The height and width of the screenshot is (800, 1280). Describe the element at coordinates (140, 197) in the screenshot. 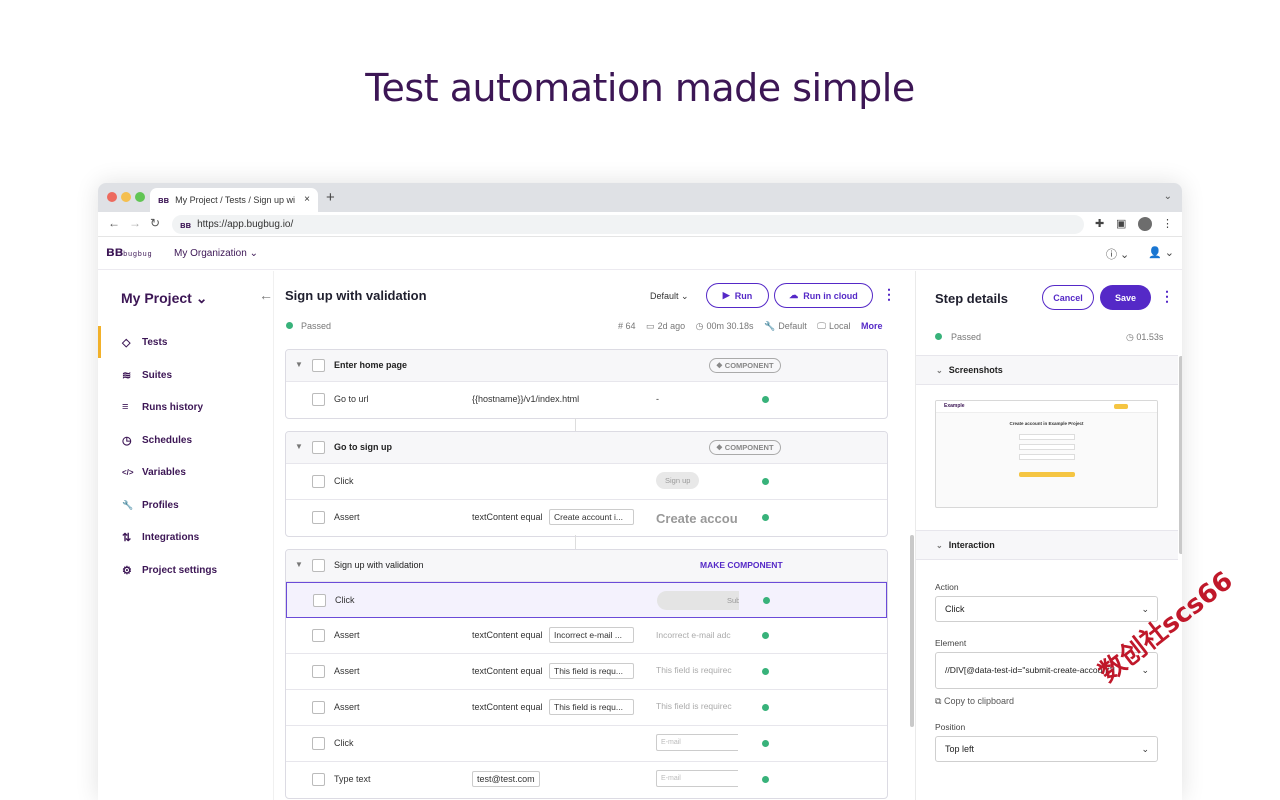

I see `maximize-window-dot` at that location.